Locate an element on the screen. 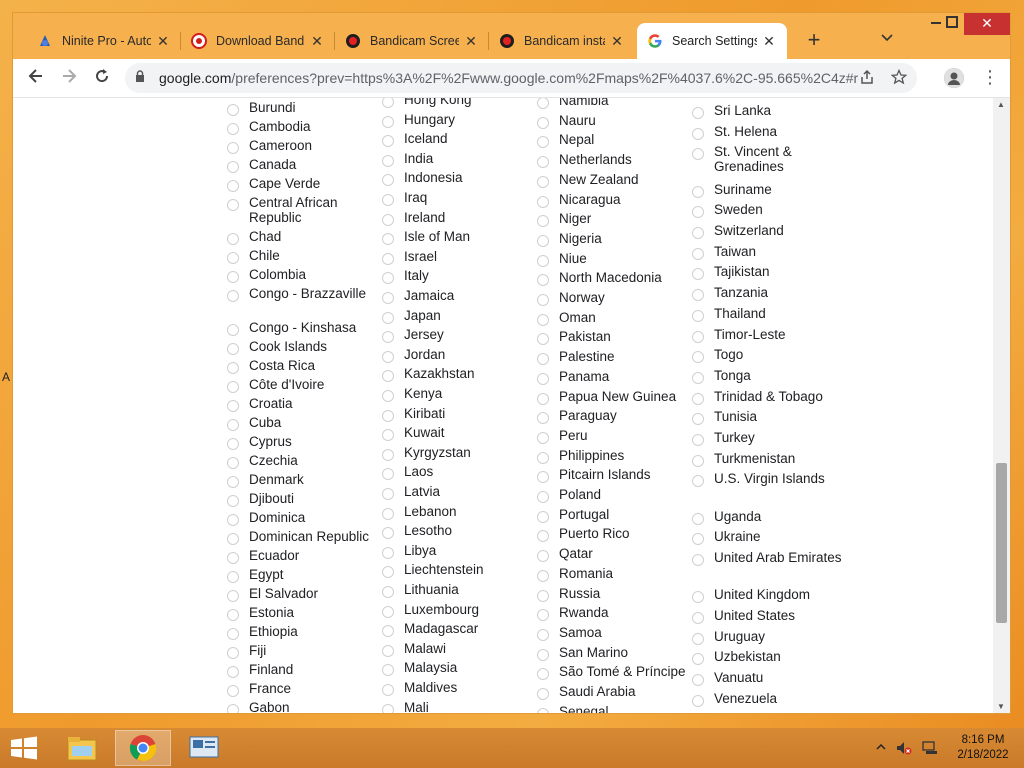 The image size is (1024, 768). region-option: Libya is located at coordinates (458, 551).